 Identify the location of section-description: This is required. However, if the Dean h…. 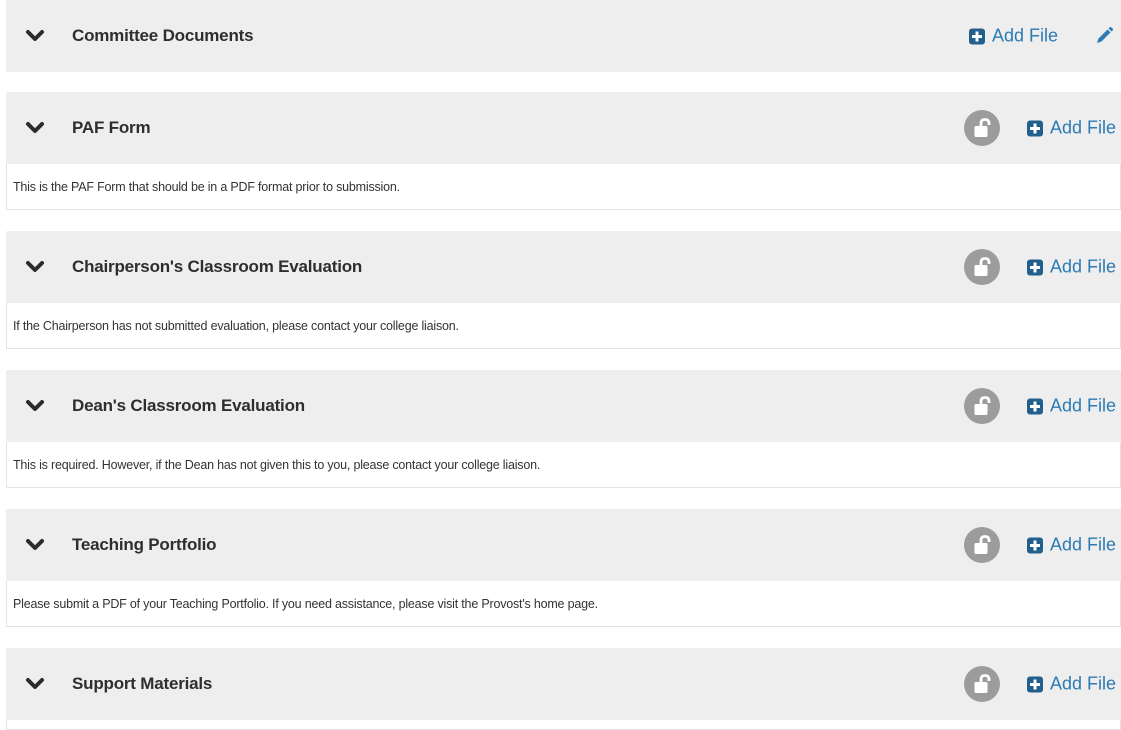
(277, 464).